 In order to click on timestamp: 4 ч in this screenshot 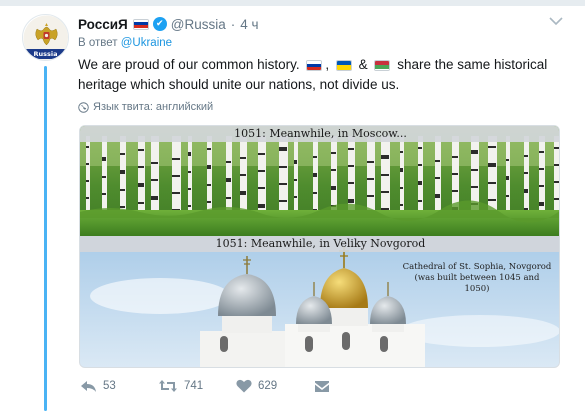, I will do `click(249, 24)`.